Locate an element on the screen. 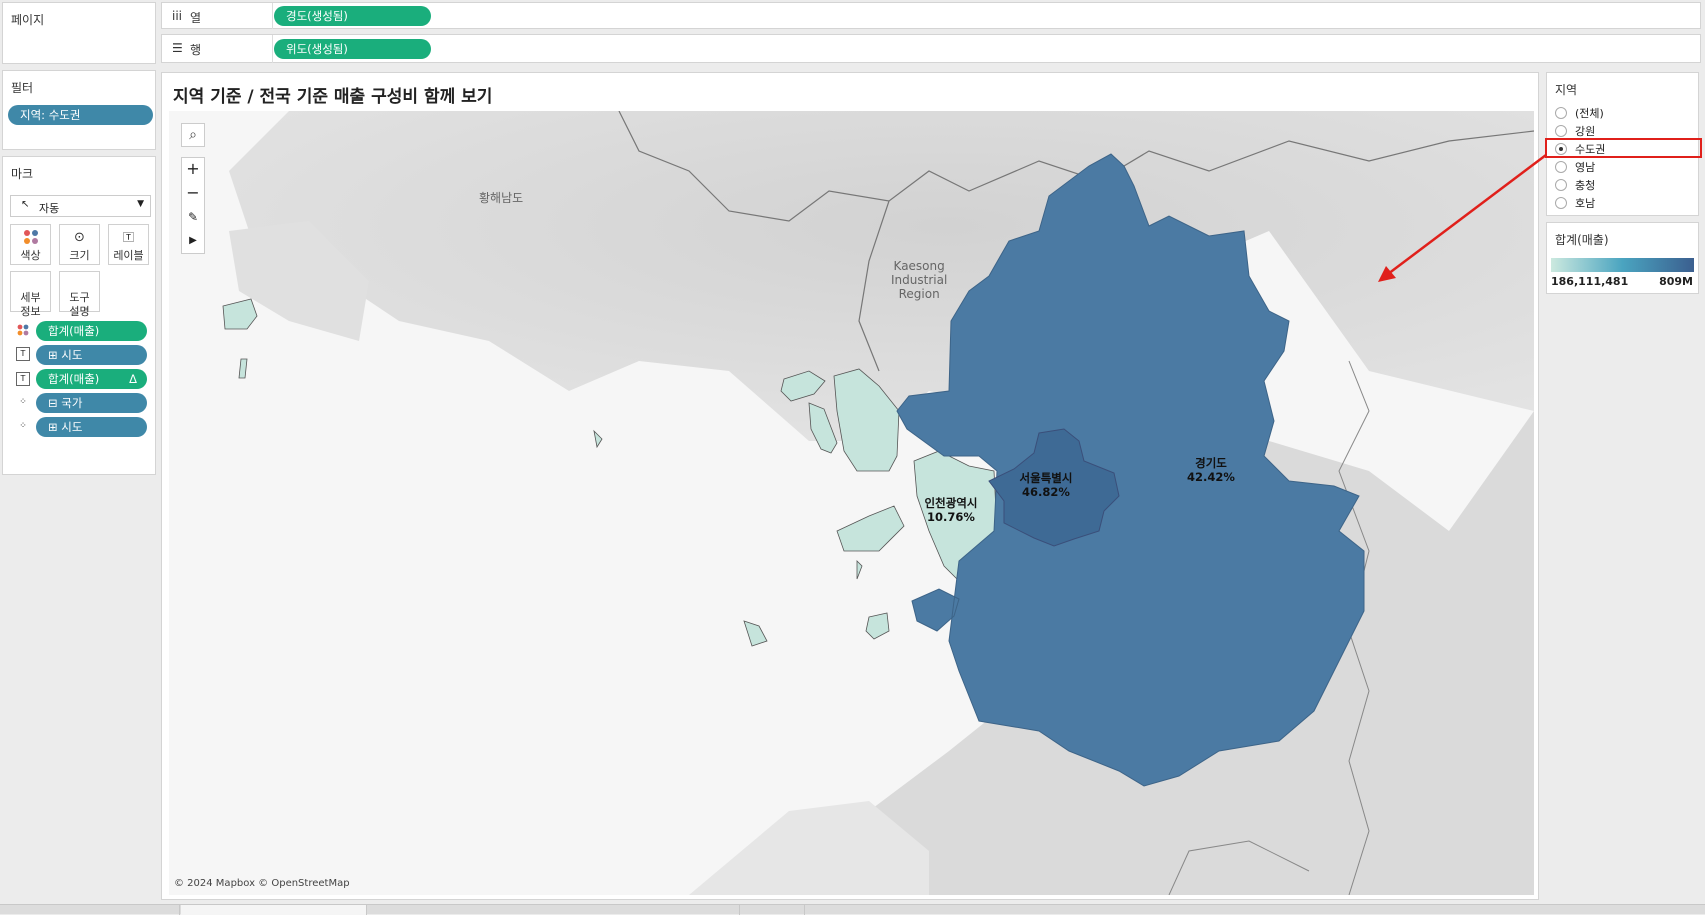 The image size is (1705, 915). rows-divider is located at coordinates (272, 49).